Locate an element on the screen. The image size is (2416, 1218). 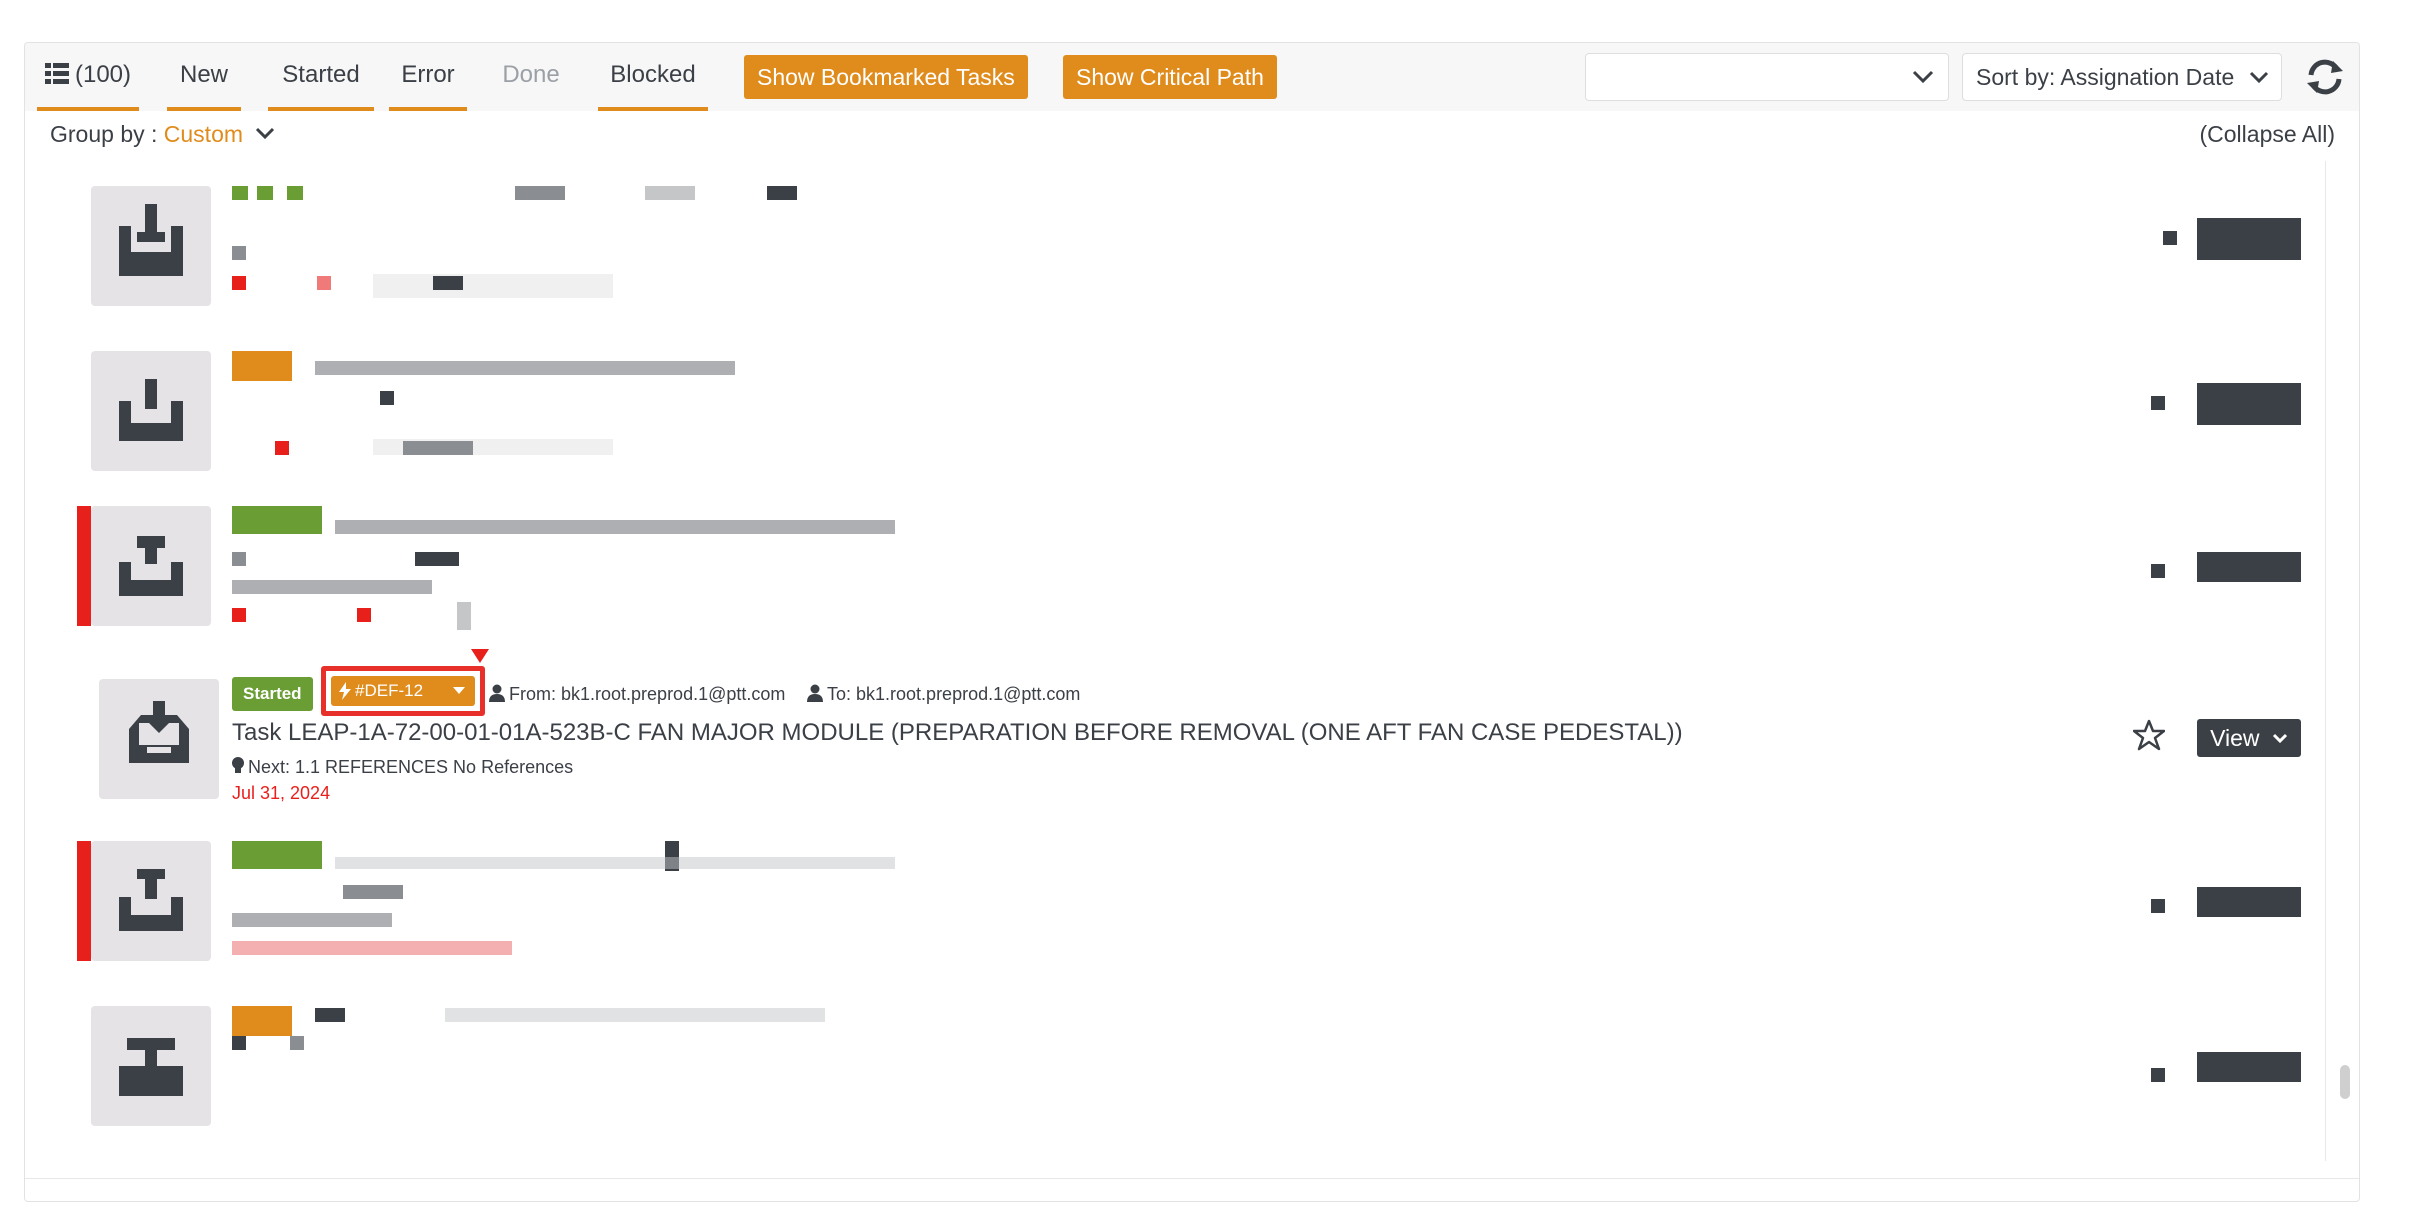
tab-error: Error is located at coordinates (428, 77).